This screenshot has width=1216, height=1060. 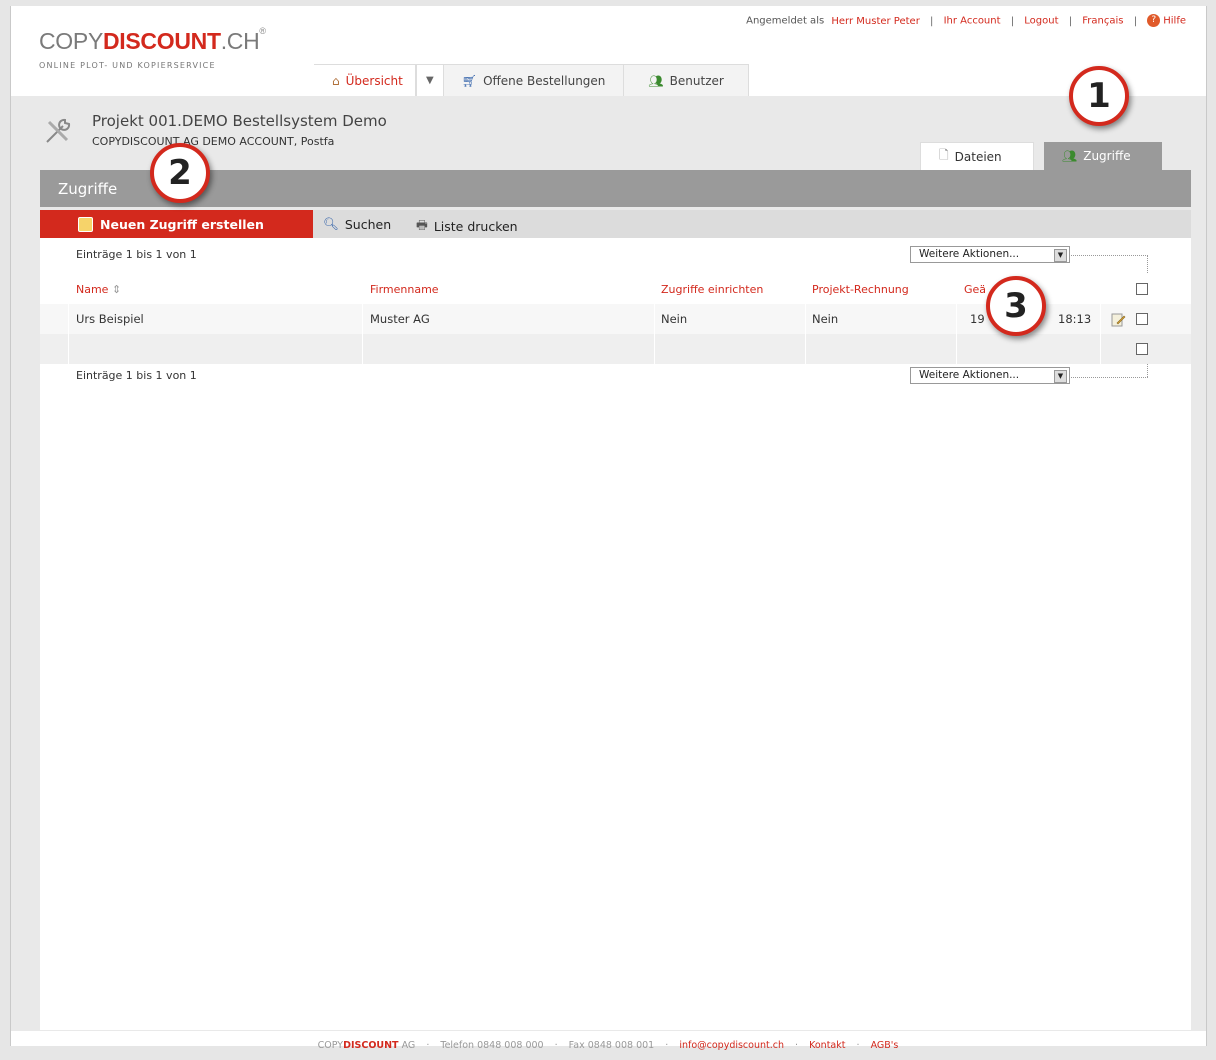 I want to click on project-title: Projekt 001.DEMO Bestellsystem Demo, so click(x=239, y=121).